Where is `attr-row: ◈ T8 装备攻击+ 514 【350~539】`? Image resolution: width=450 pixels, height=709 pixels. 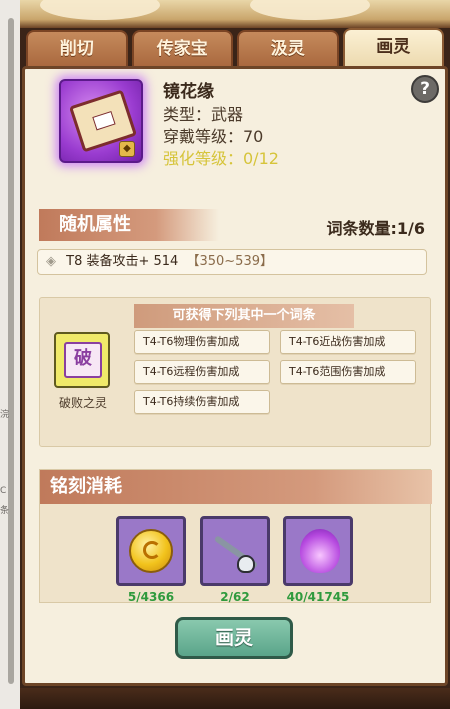
attr-row: ◈ T8 装备攻击+ 514 【350~539】 is located at coordinates (232, 262).